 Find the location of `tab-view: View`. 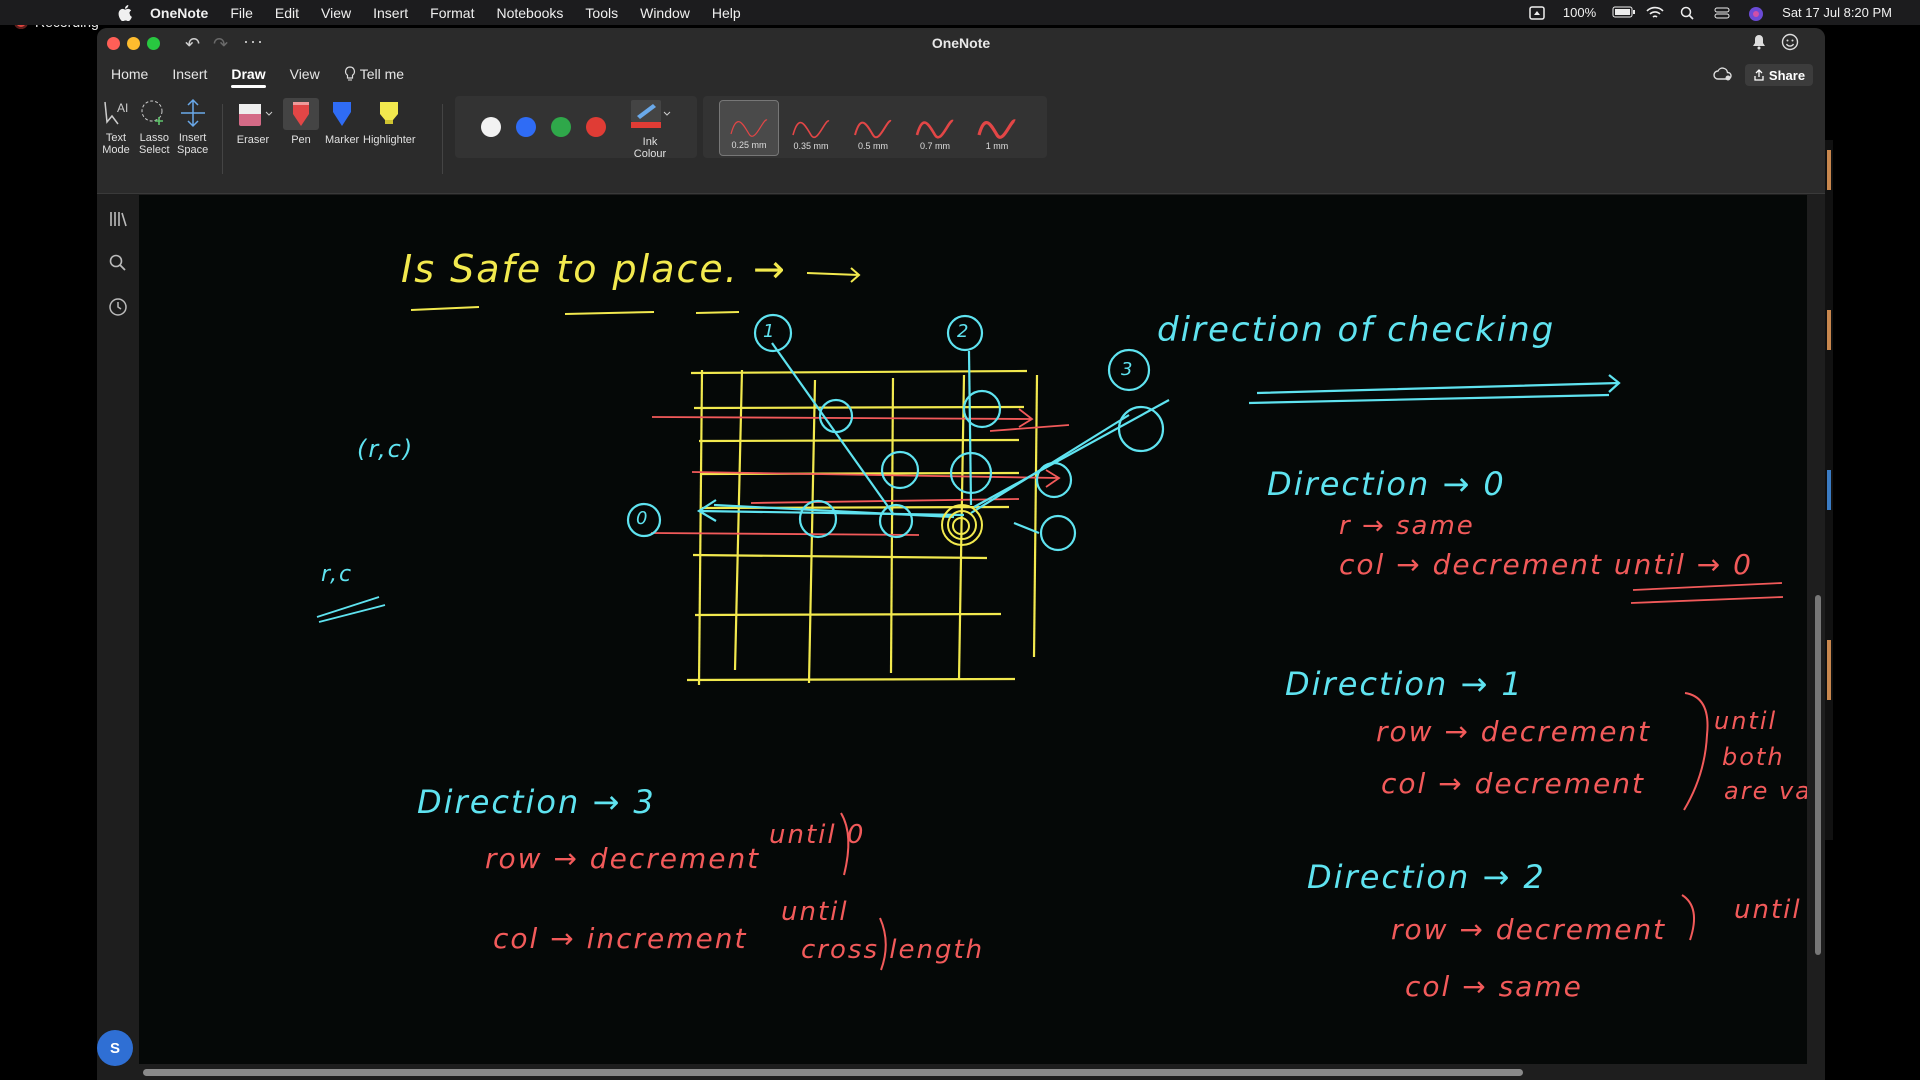

tab-view: View is located at coordinates (305, 74).